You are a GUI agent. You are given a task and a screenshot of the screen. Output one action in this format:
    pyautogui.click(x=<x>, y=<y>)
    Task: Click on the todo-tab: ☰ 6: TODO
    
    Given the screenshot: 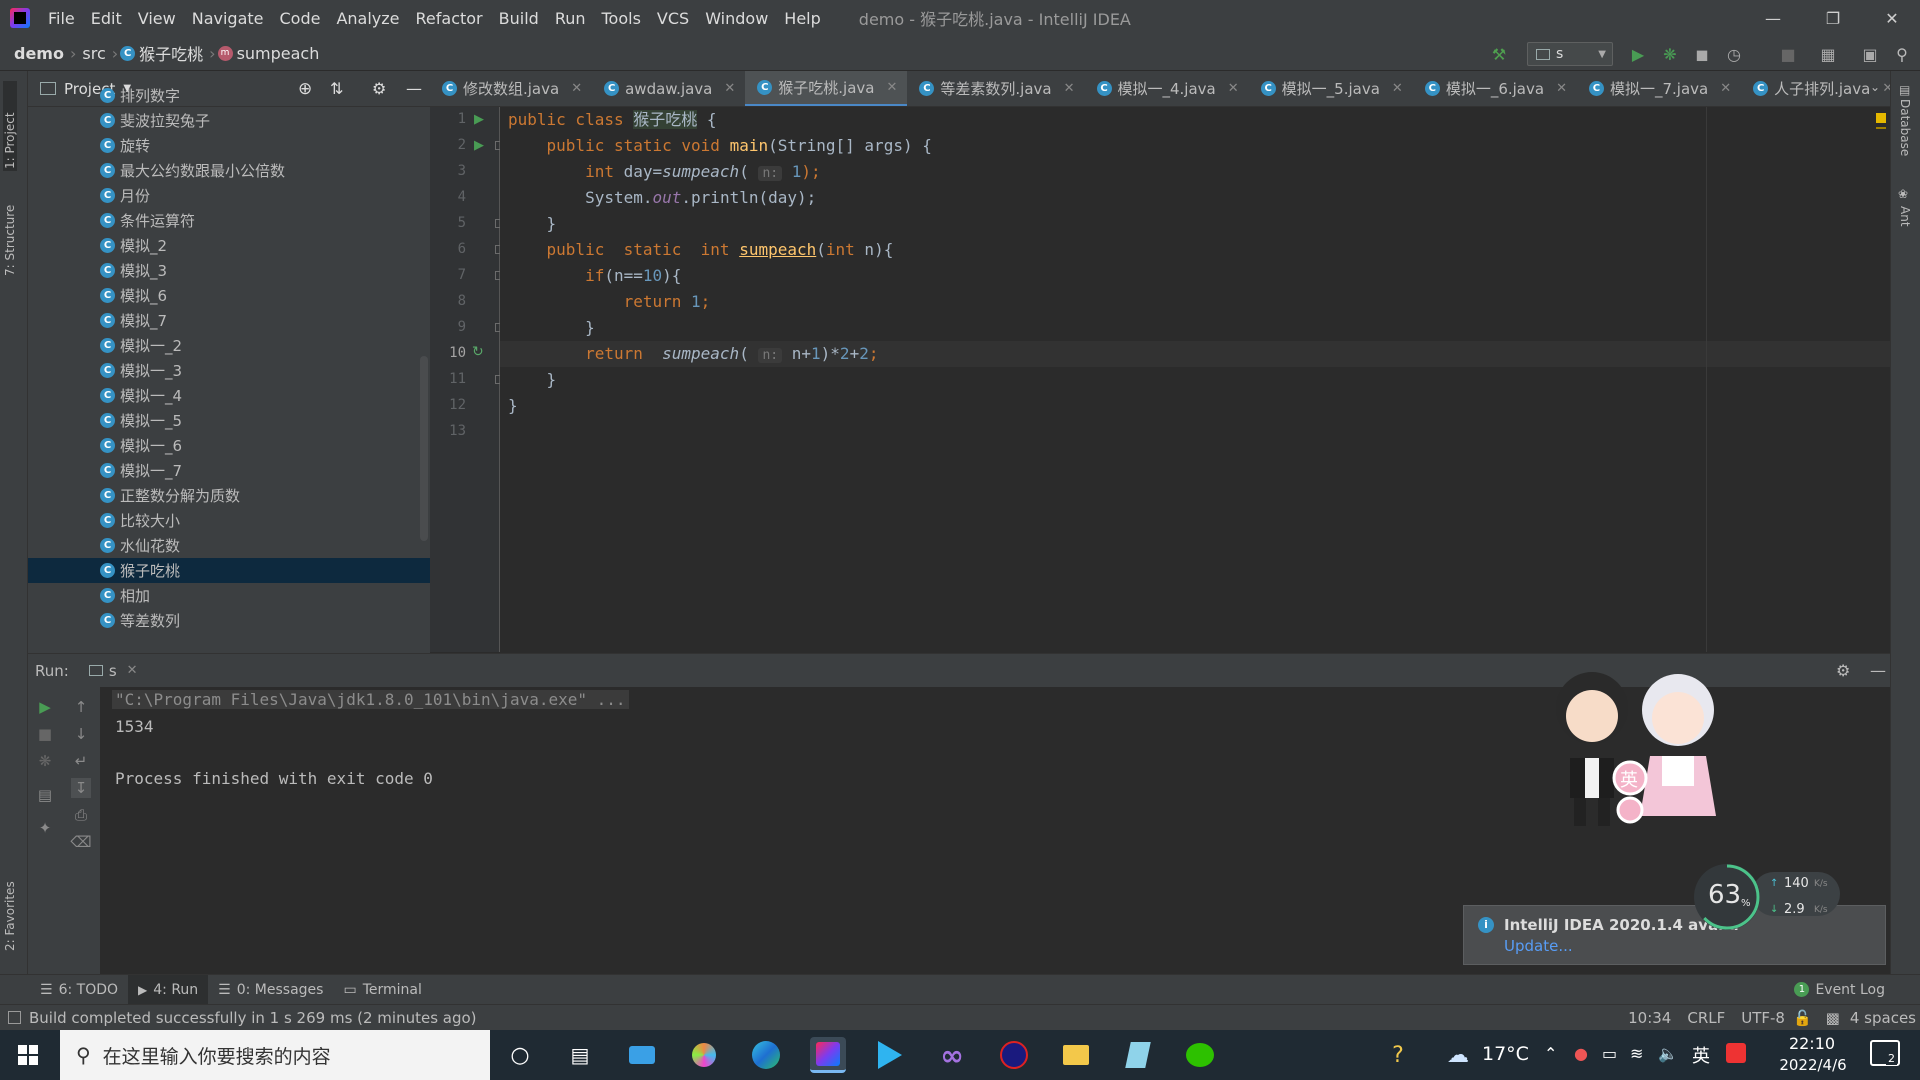 What is the action you would take?
    pyautogui.click(x=79, y=990)
    